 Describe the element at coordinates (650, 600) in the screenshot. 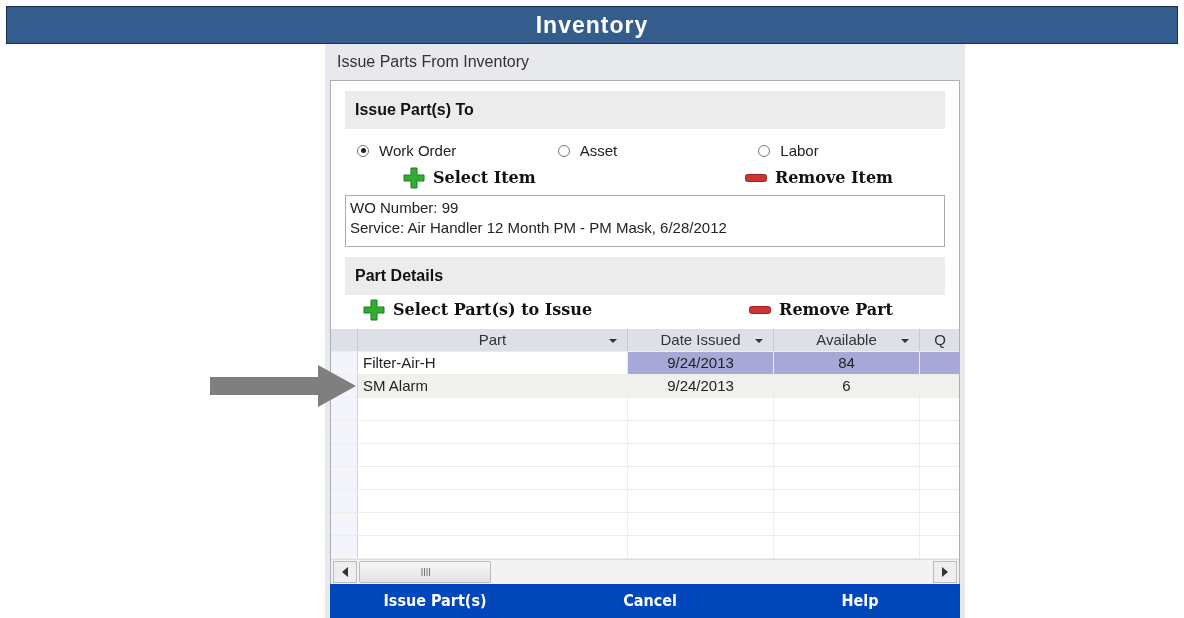

I see `dialog-button: Cancel` at that location.